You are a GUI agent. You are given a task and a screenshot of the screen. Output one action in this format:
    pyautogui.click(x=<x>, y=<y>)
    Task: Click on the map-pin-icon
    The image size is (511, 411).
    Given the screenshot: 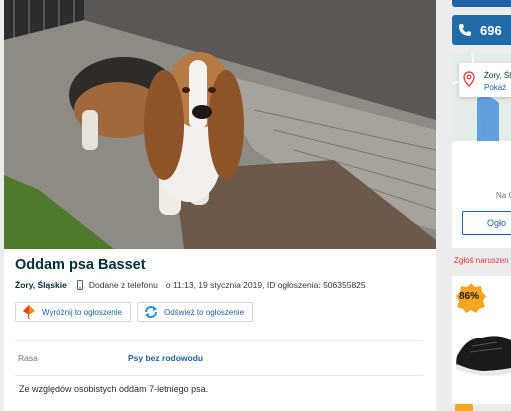 What is the action you would take?
    pyautogui.click(x=469, y=79)
    